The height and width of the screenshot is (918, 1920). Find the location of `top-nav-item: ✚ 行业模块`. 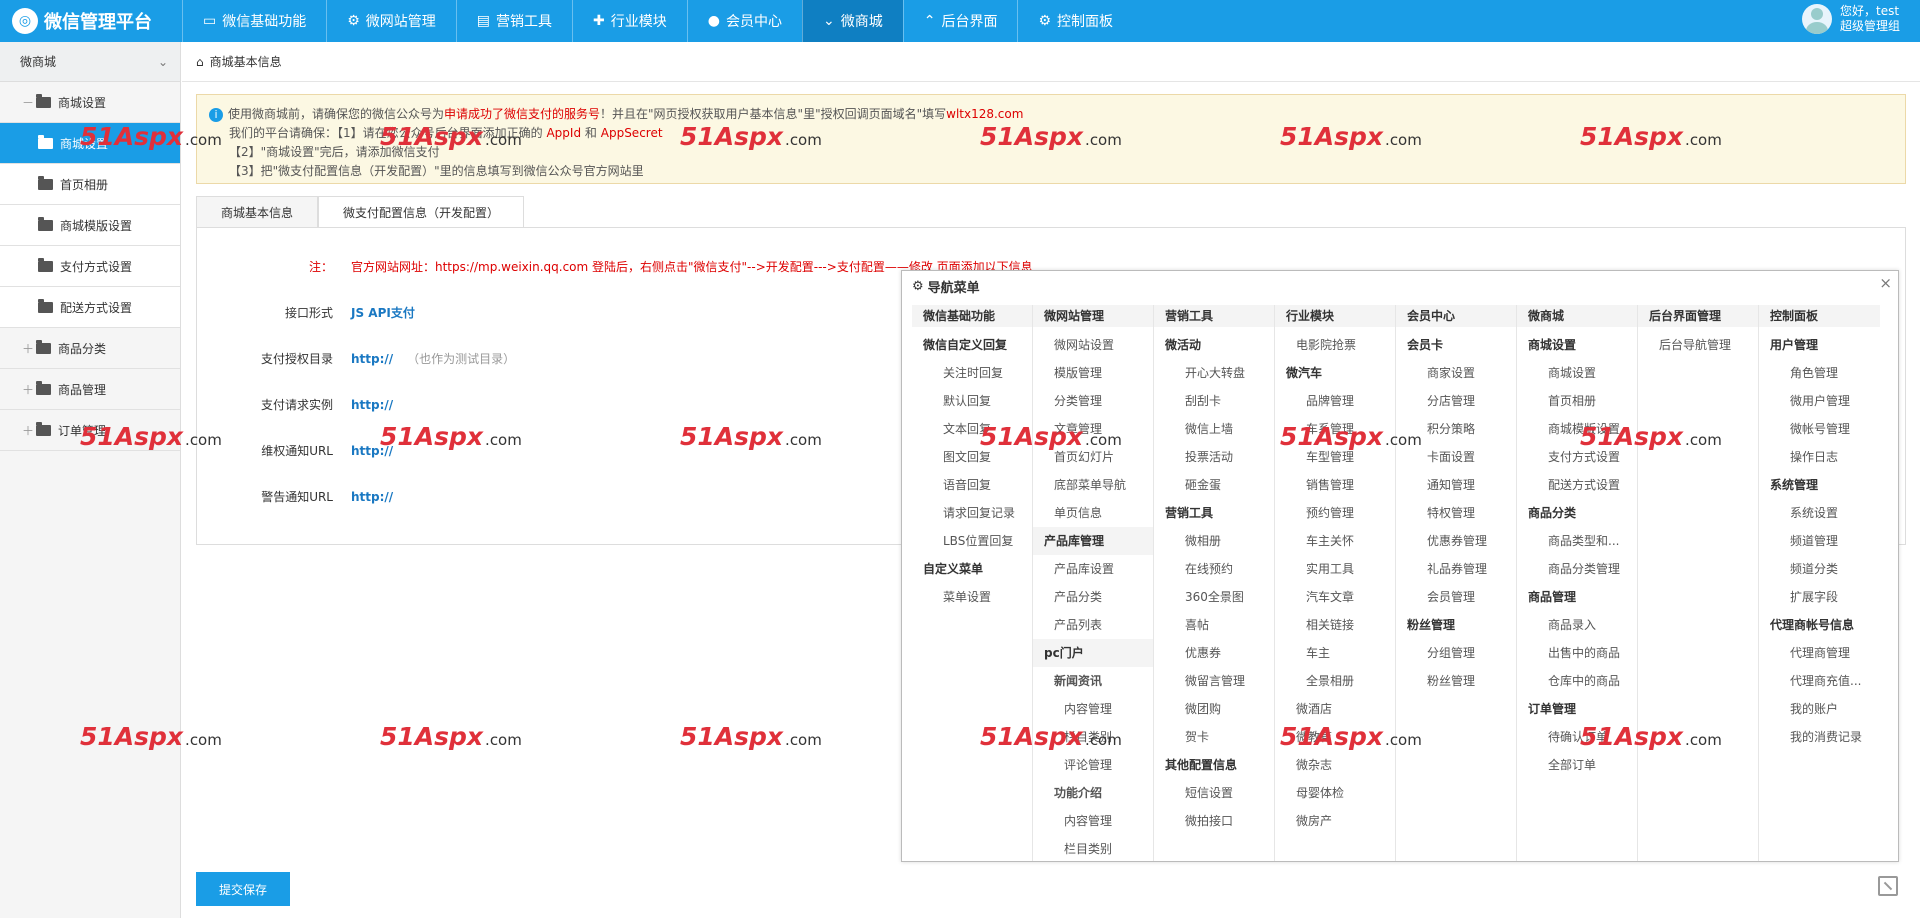

top-nav-item: ✚ 行业模块 is located at coordinates (629, 21).